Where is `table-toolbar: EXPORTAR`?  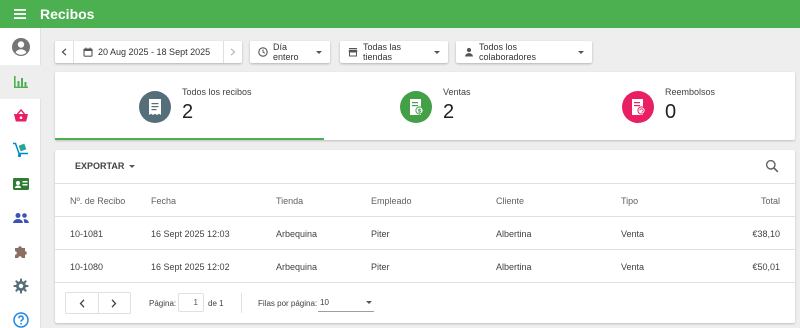 table-toolbar: EXPORTAR is located at coordinates (425, 167).